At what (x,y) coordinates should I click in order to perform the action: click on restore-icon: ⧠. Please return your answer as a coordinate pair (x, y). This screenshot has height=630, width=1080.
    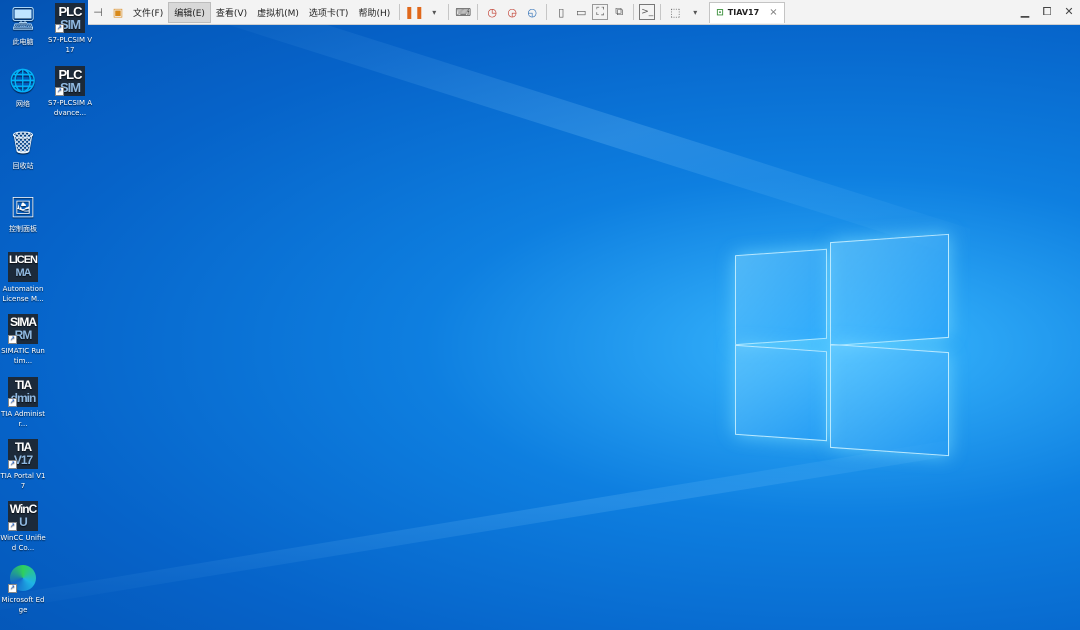
    Looking at the image, I should click on (1047, 12).